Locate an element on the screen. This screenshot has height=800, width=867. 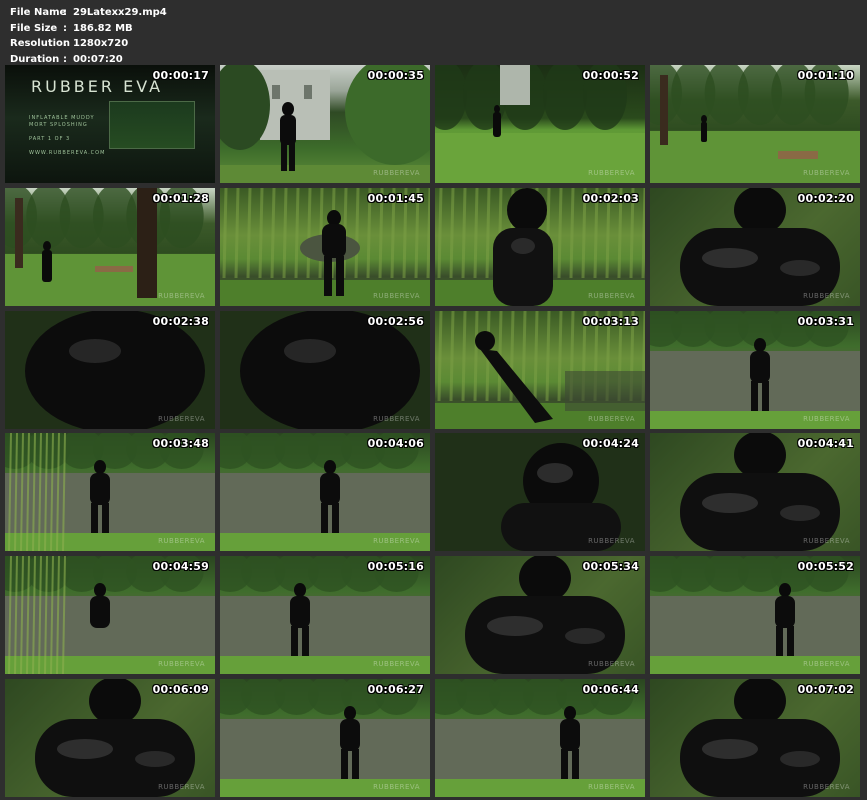
timestamp: 00:06:09 is located at coordinates (180, 689).